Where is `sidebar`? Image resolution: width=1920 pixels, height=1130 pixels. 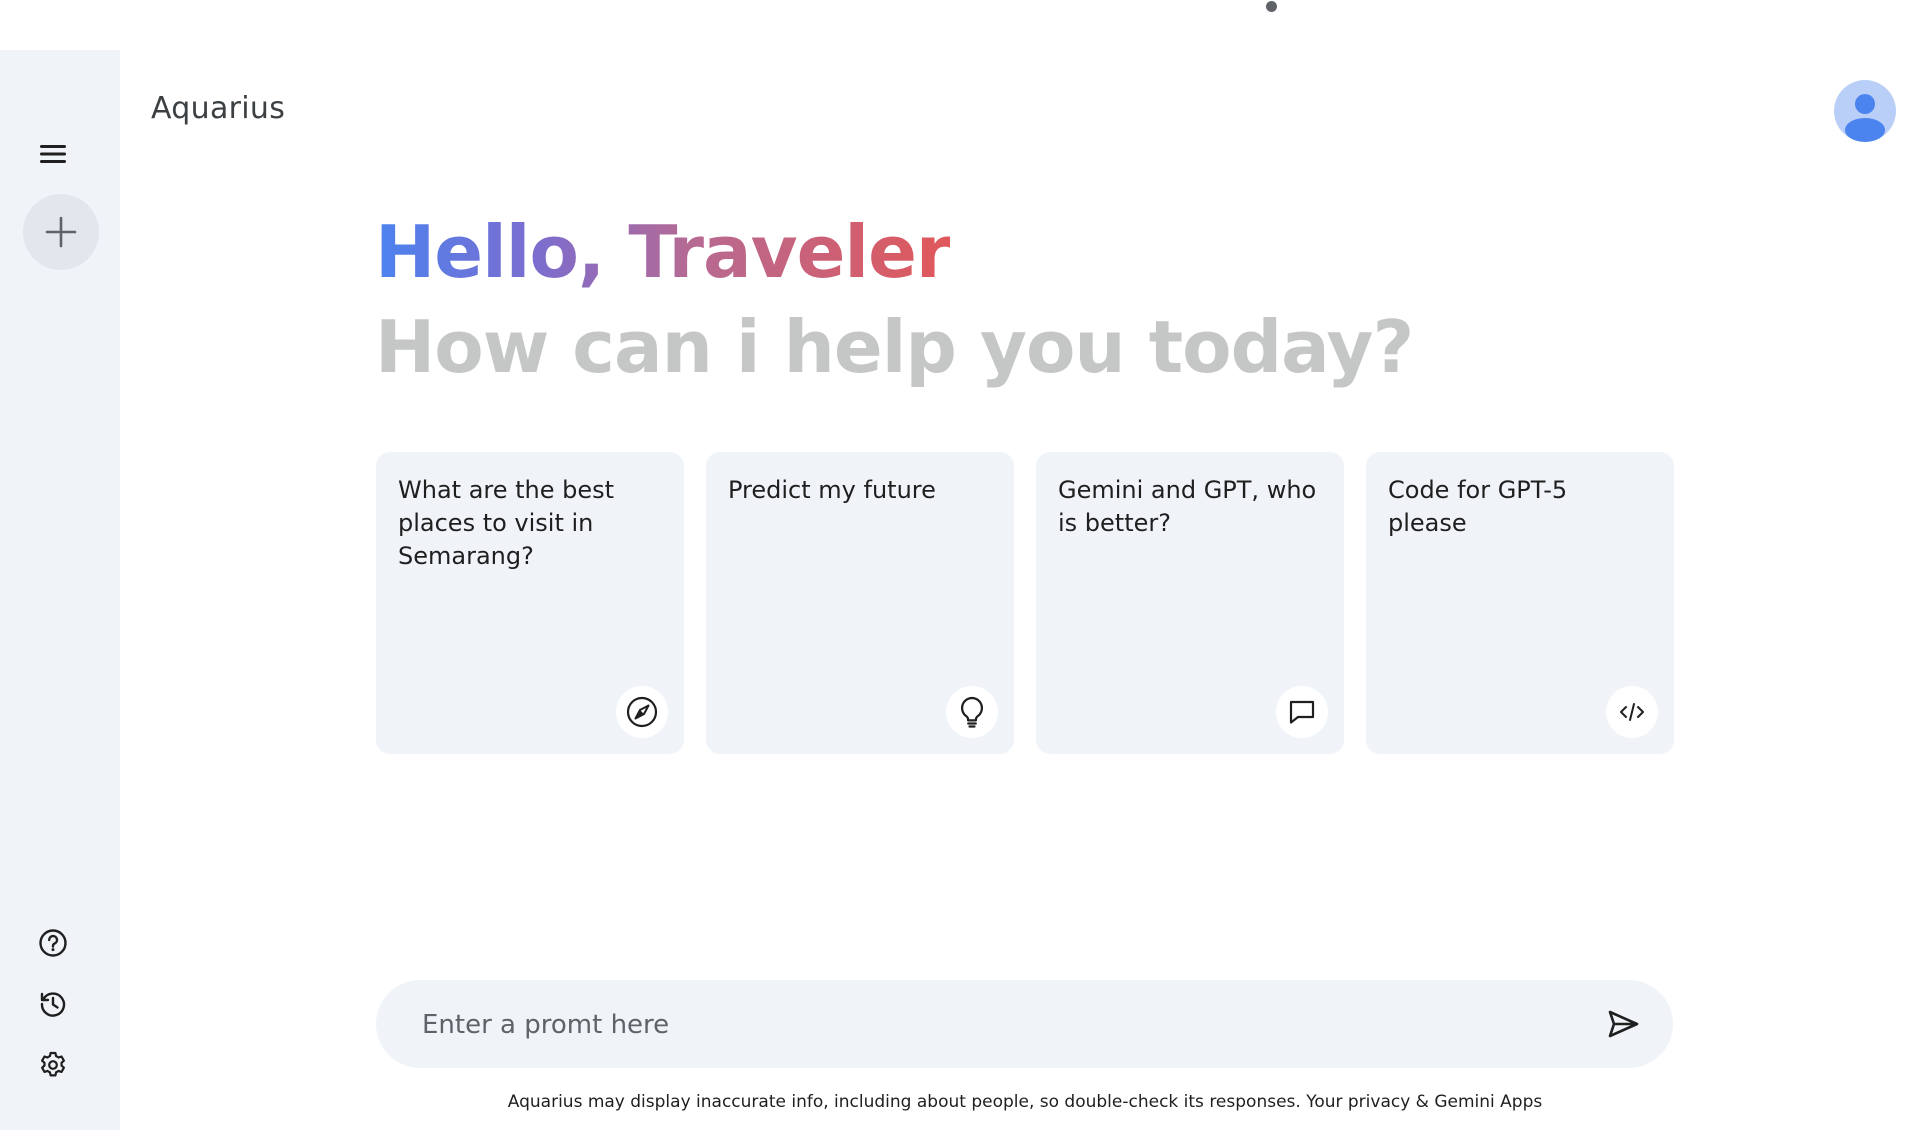 sidebar is located at coordinates (60, 590).